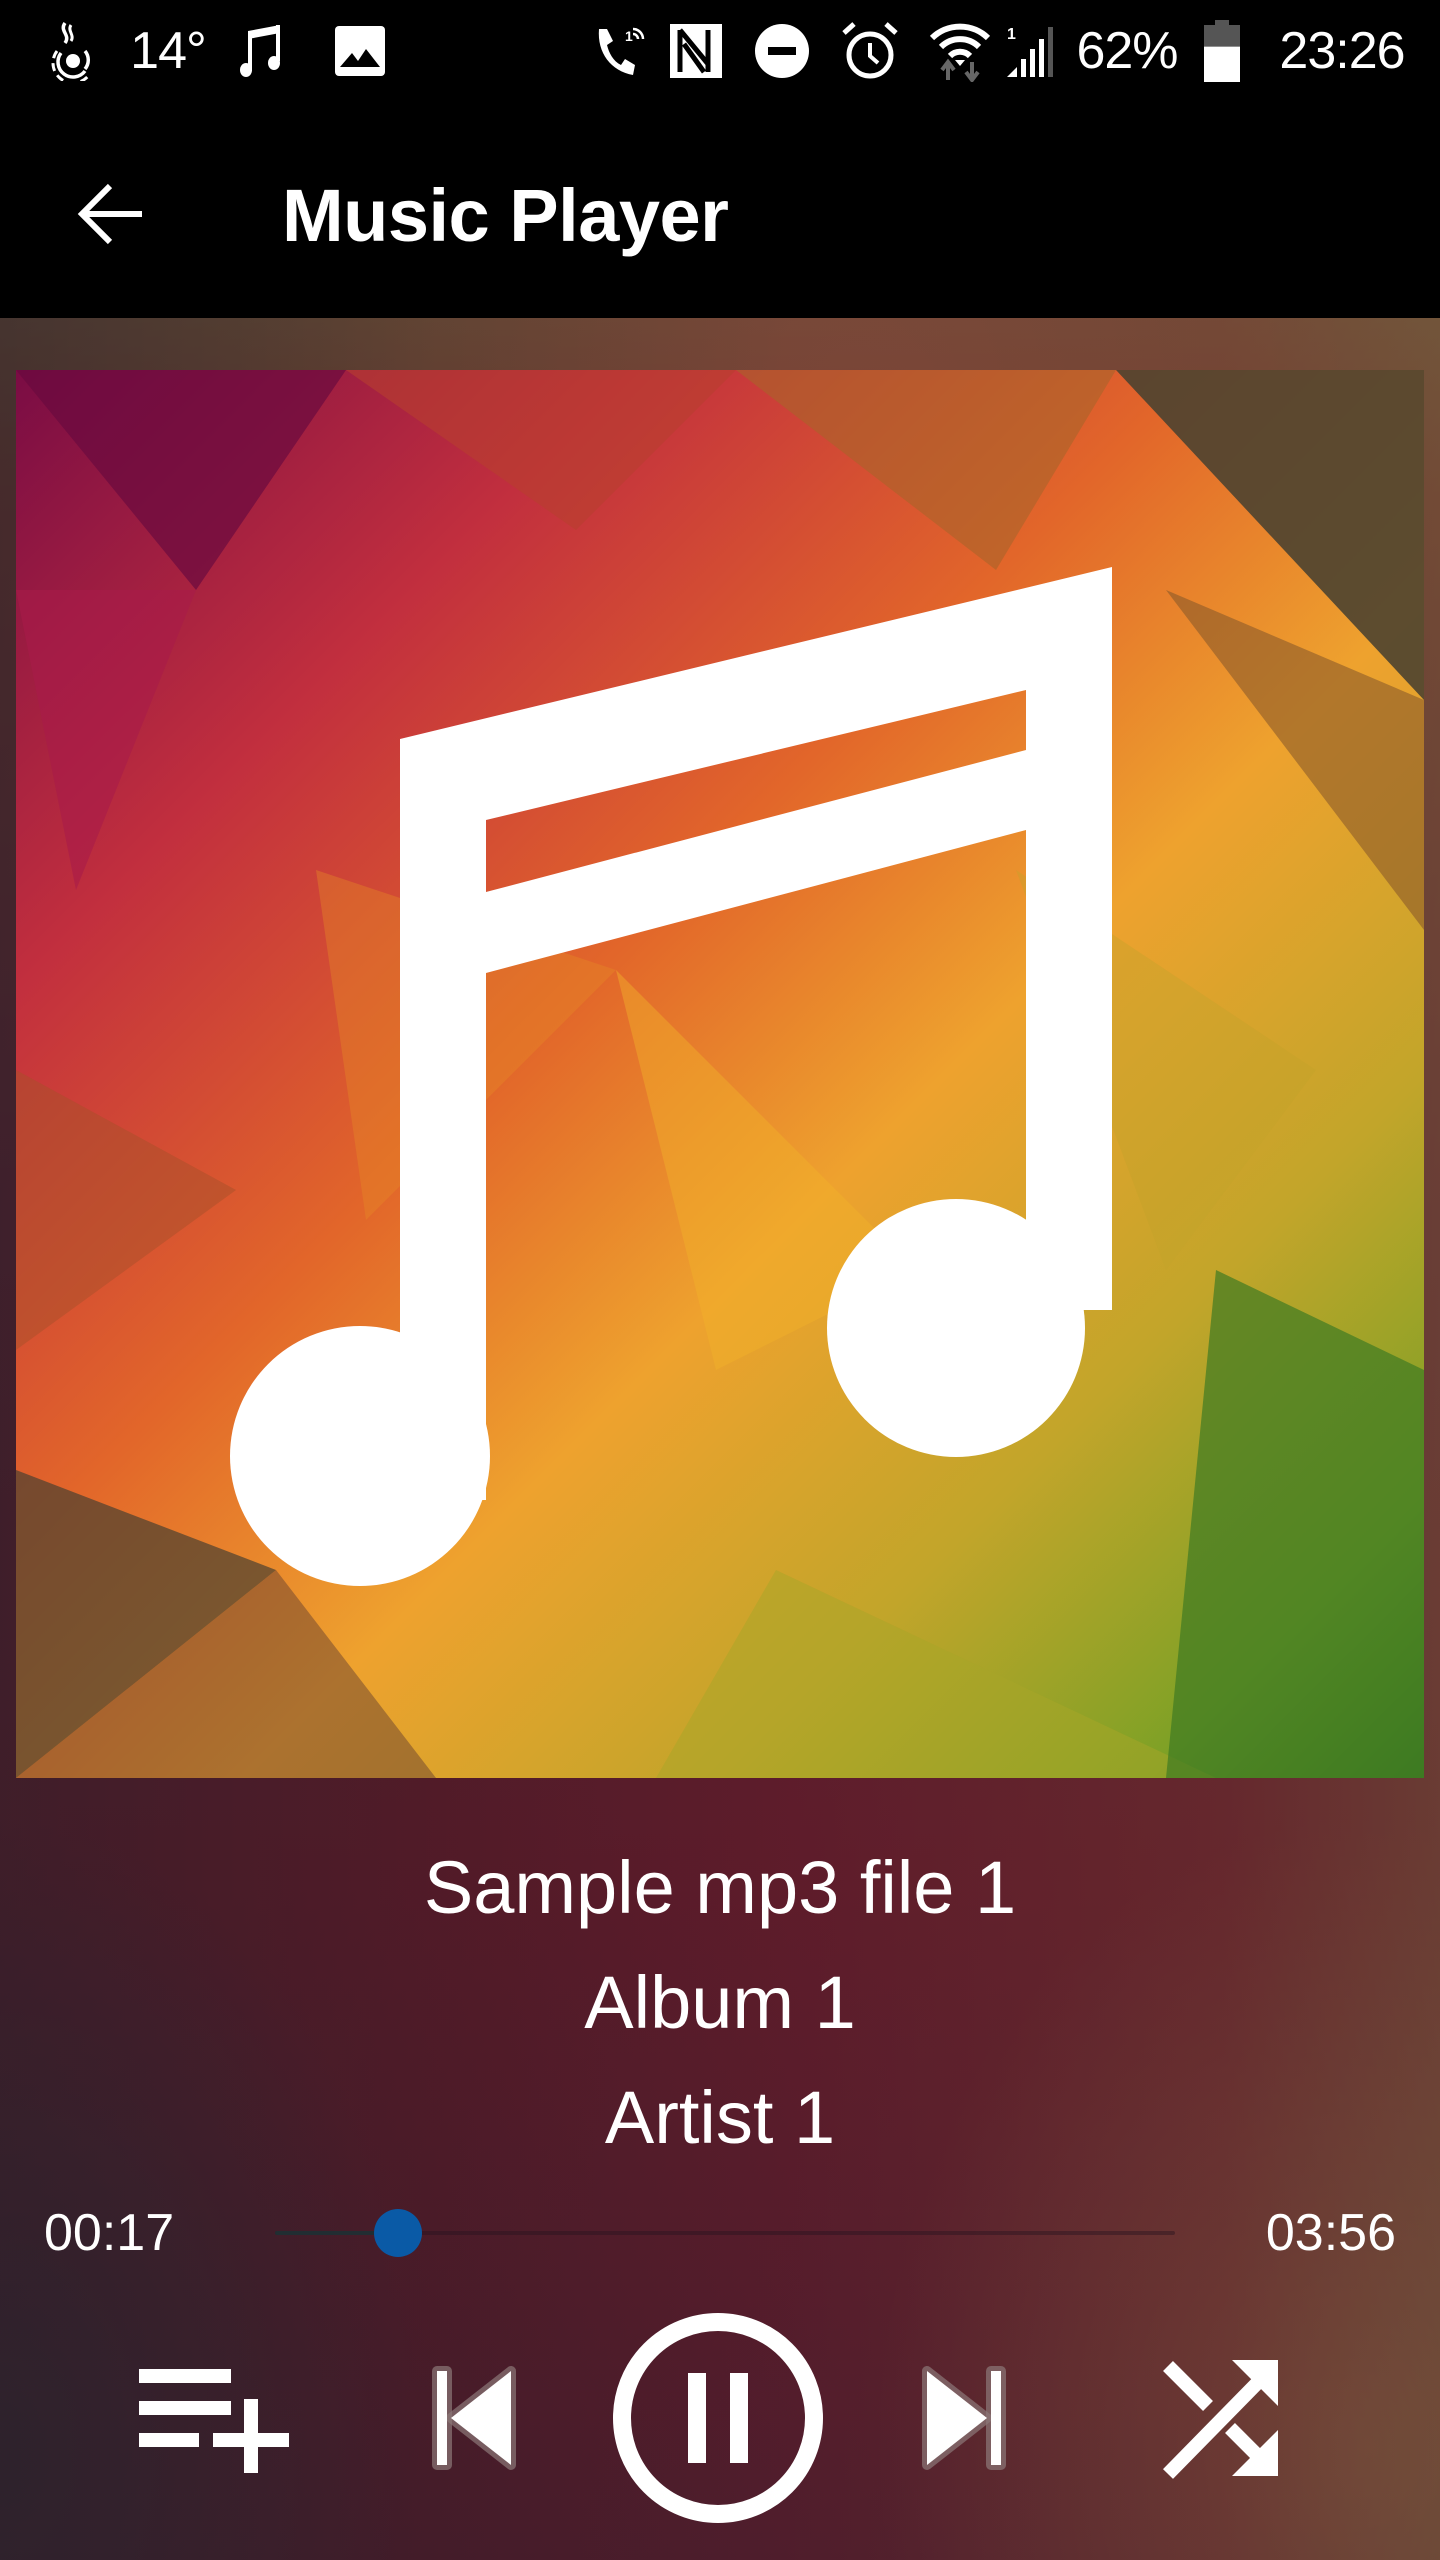  What do you see at coordinates (1222, 51) in the screenshot?
I see `battery-icon` at bounding box center [1222, 51].